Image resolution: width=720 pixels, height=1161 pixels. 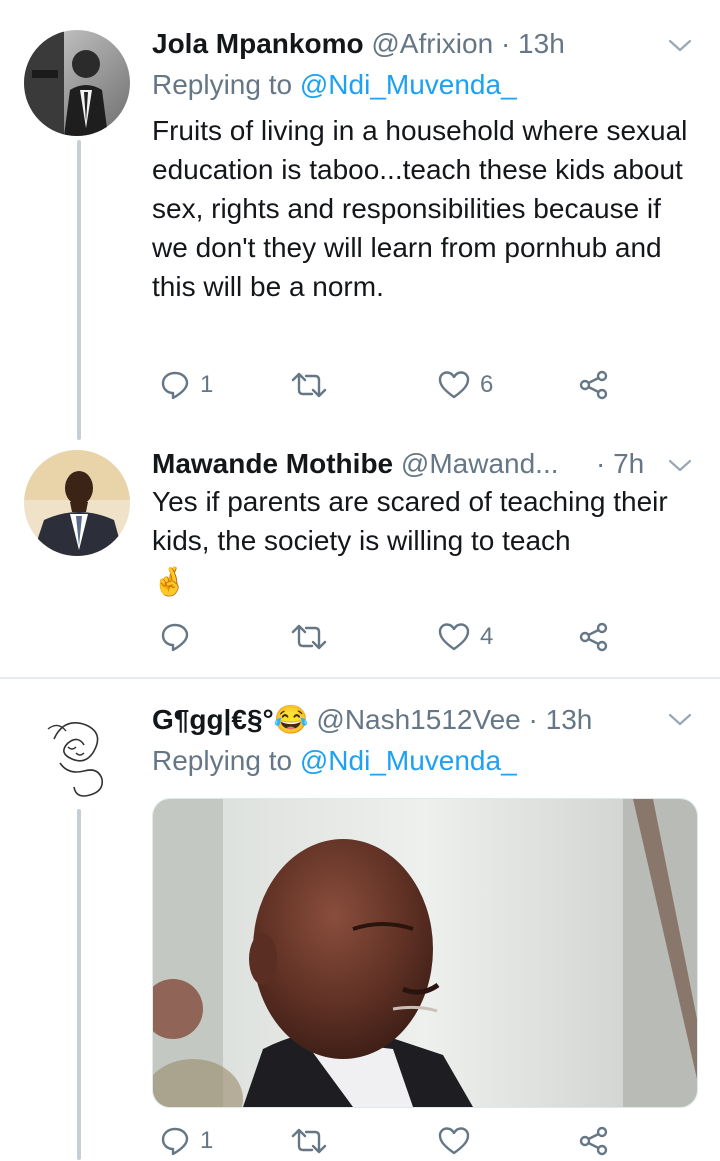 I want to click on tweet-actions: 4, so click(x=422, y=637).